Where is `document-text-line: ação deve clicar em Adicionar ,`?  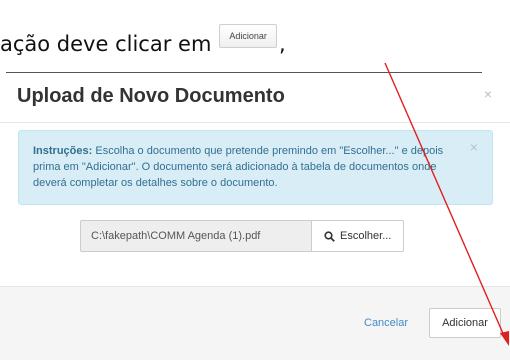 document-text-line: ação deve clicar em Adicionar , is located at coordinates (143, 44).